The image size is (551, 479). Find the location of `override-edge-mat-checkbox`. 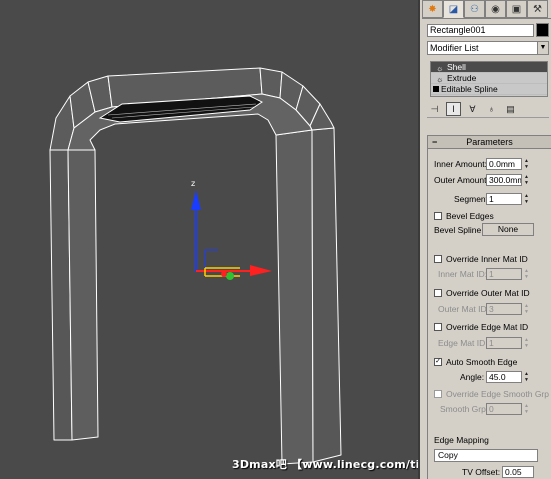

override-edge-mat-checkbox is located at coordinates (438, 326).